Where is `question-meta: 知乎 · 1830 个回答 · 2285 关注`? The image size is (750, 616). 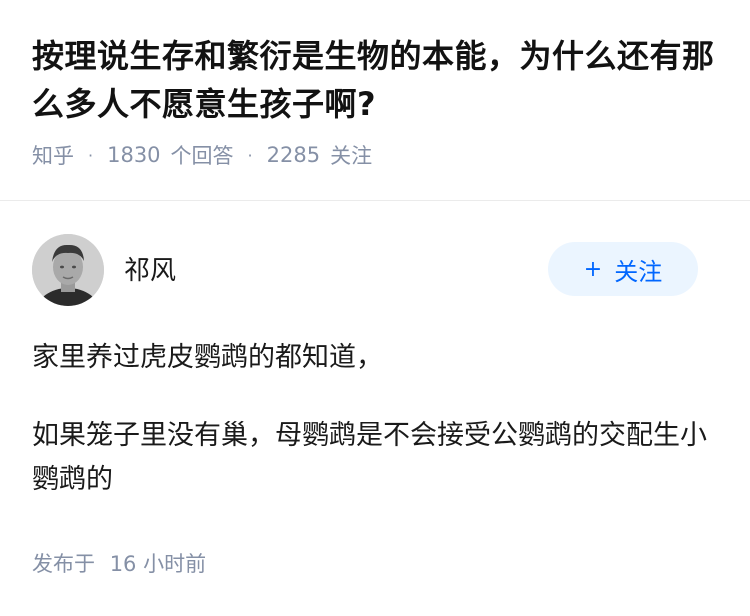
question-meta: 知乎 · 1830 个回答 · 2285 关注 is located at coordinates (375, 155).